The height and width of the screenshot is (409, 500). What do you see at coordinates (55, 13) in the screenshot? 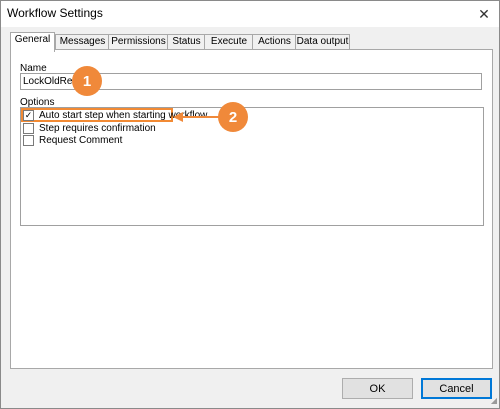
I see `window-title: Workflow Settings` at bounding box center [55, 13].